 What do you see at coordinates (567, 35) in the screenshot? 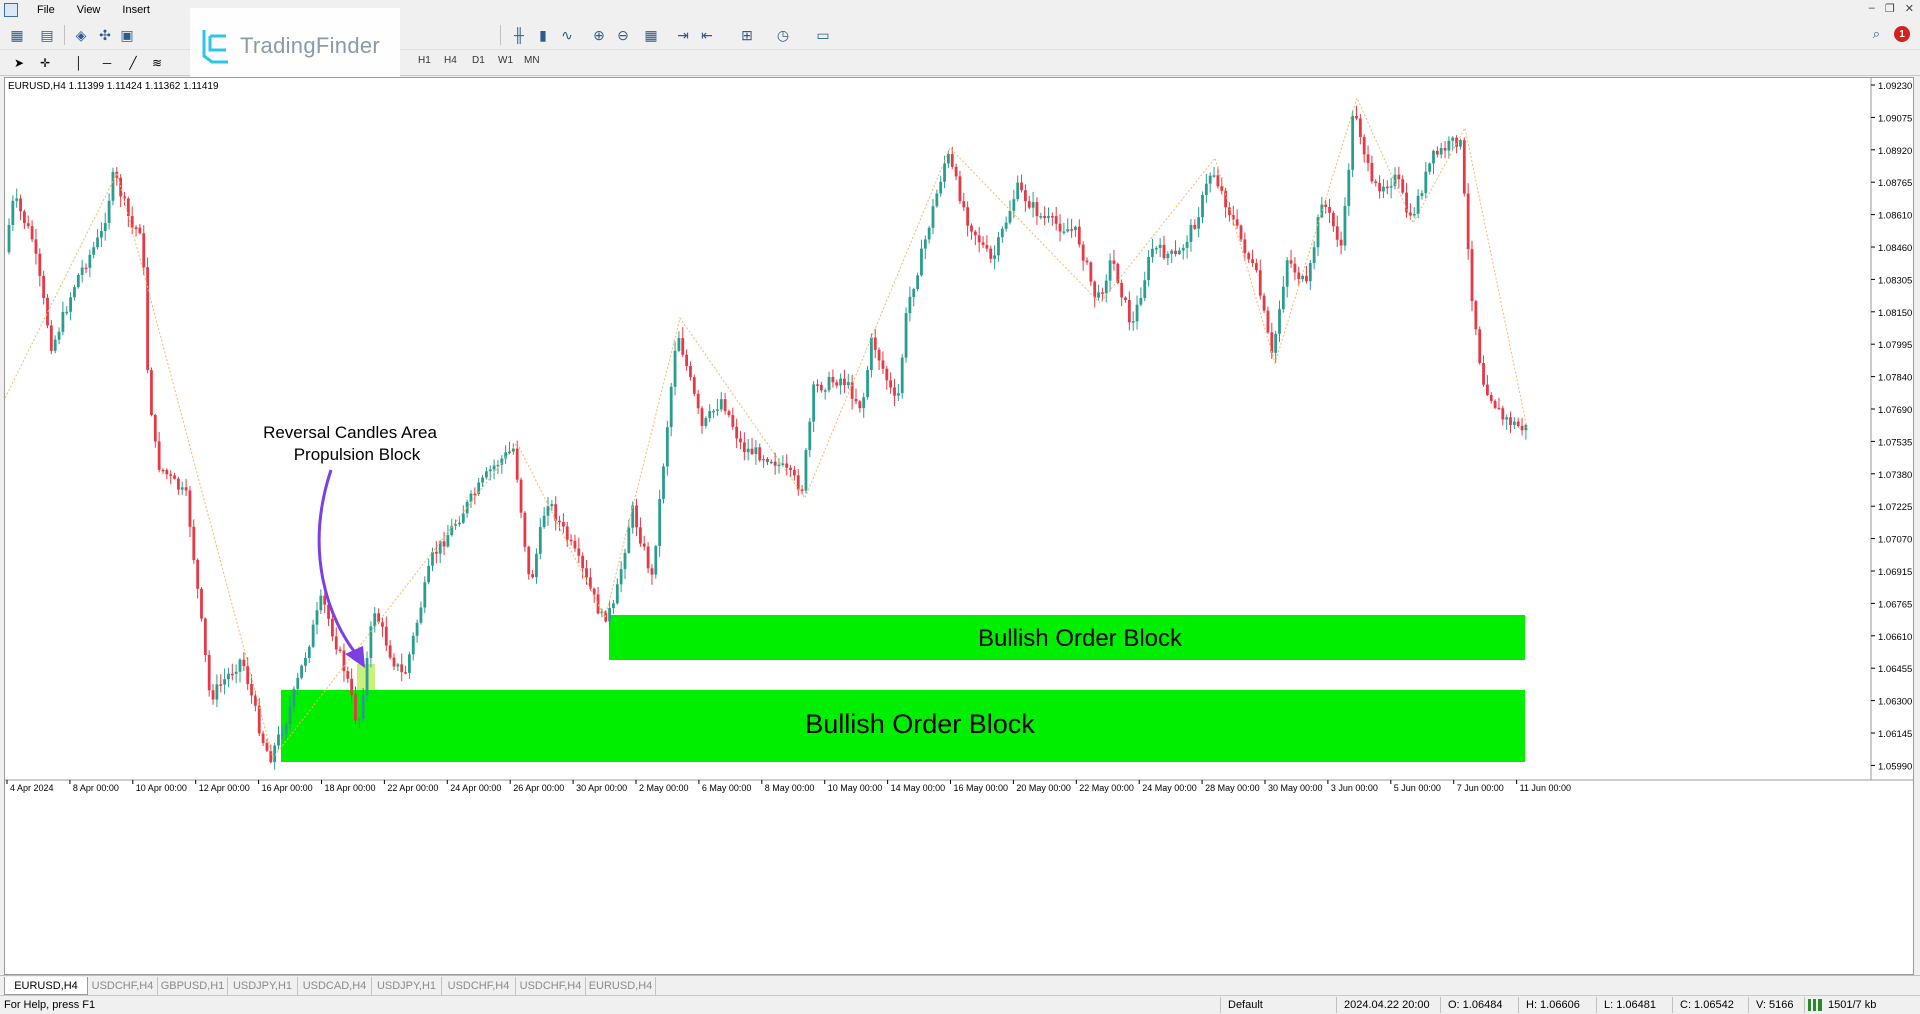
I see `line-chart-icon: ∿` at bounding box center [567, 35].